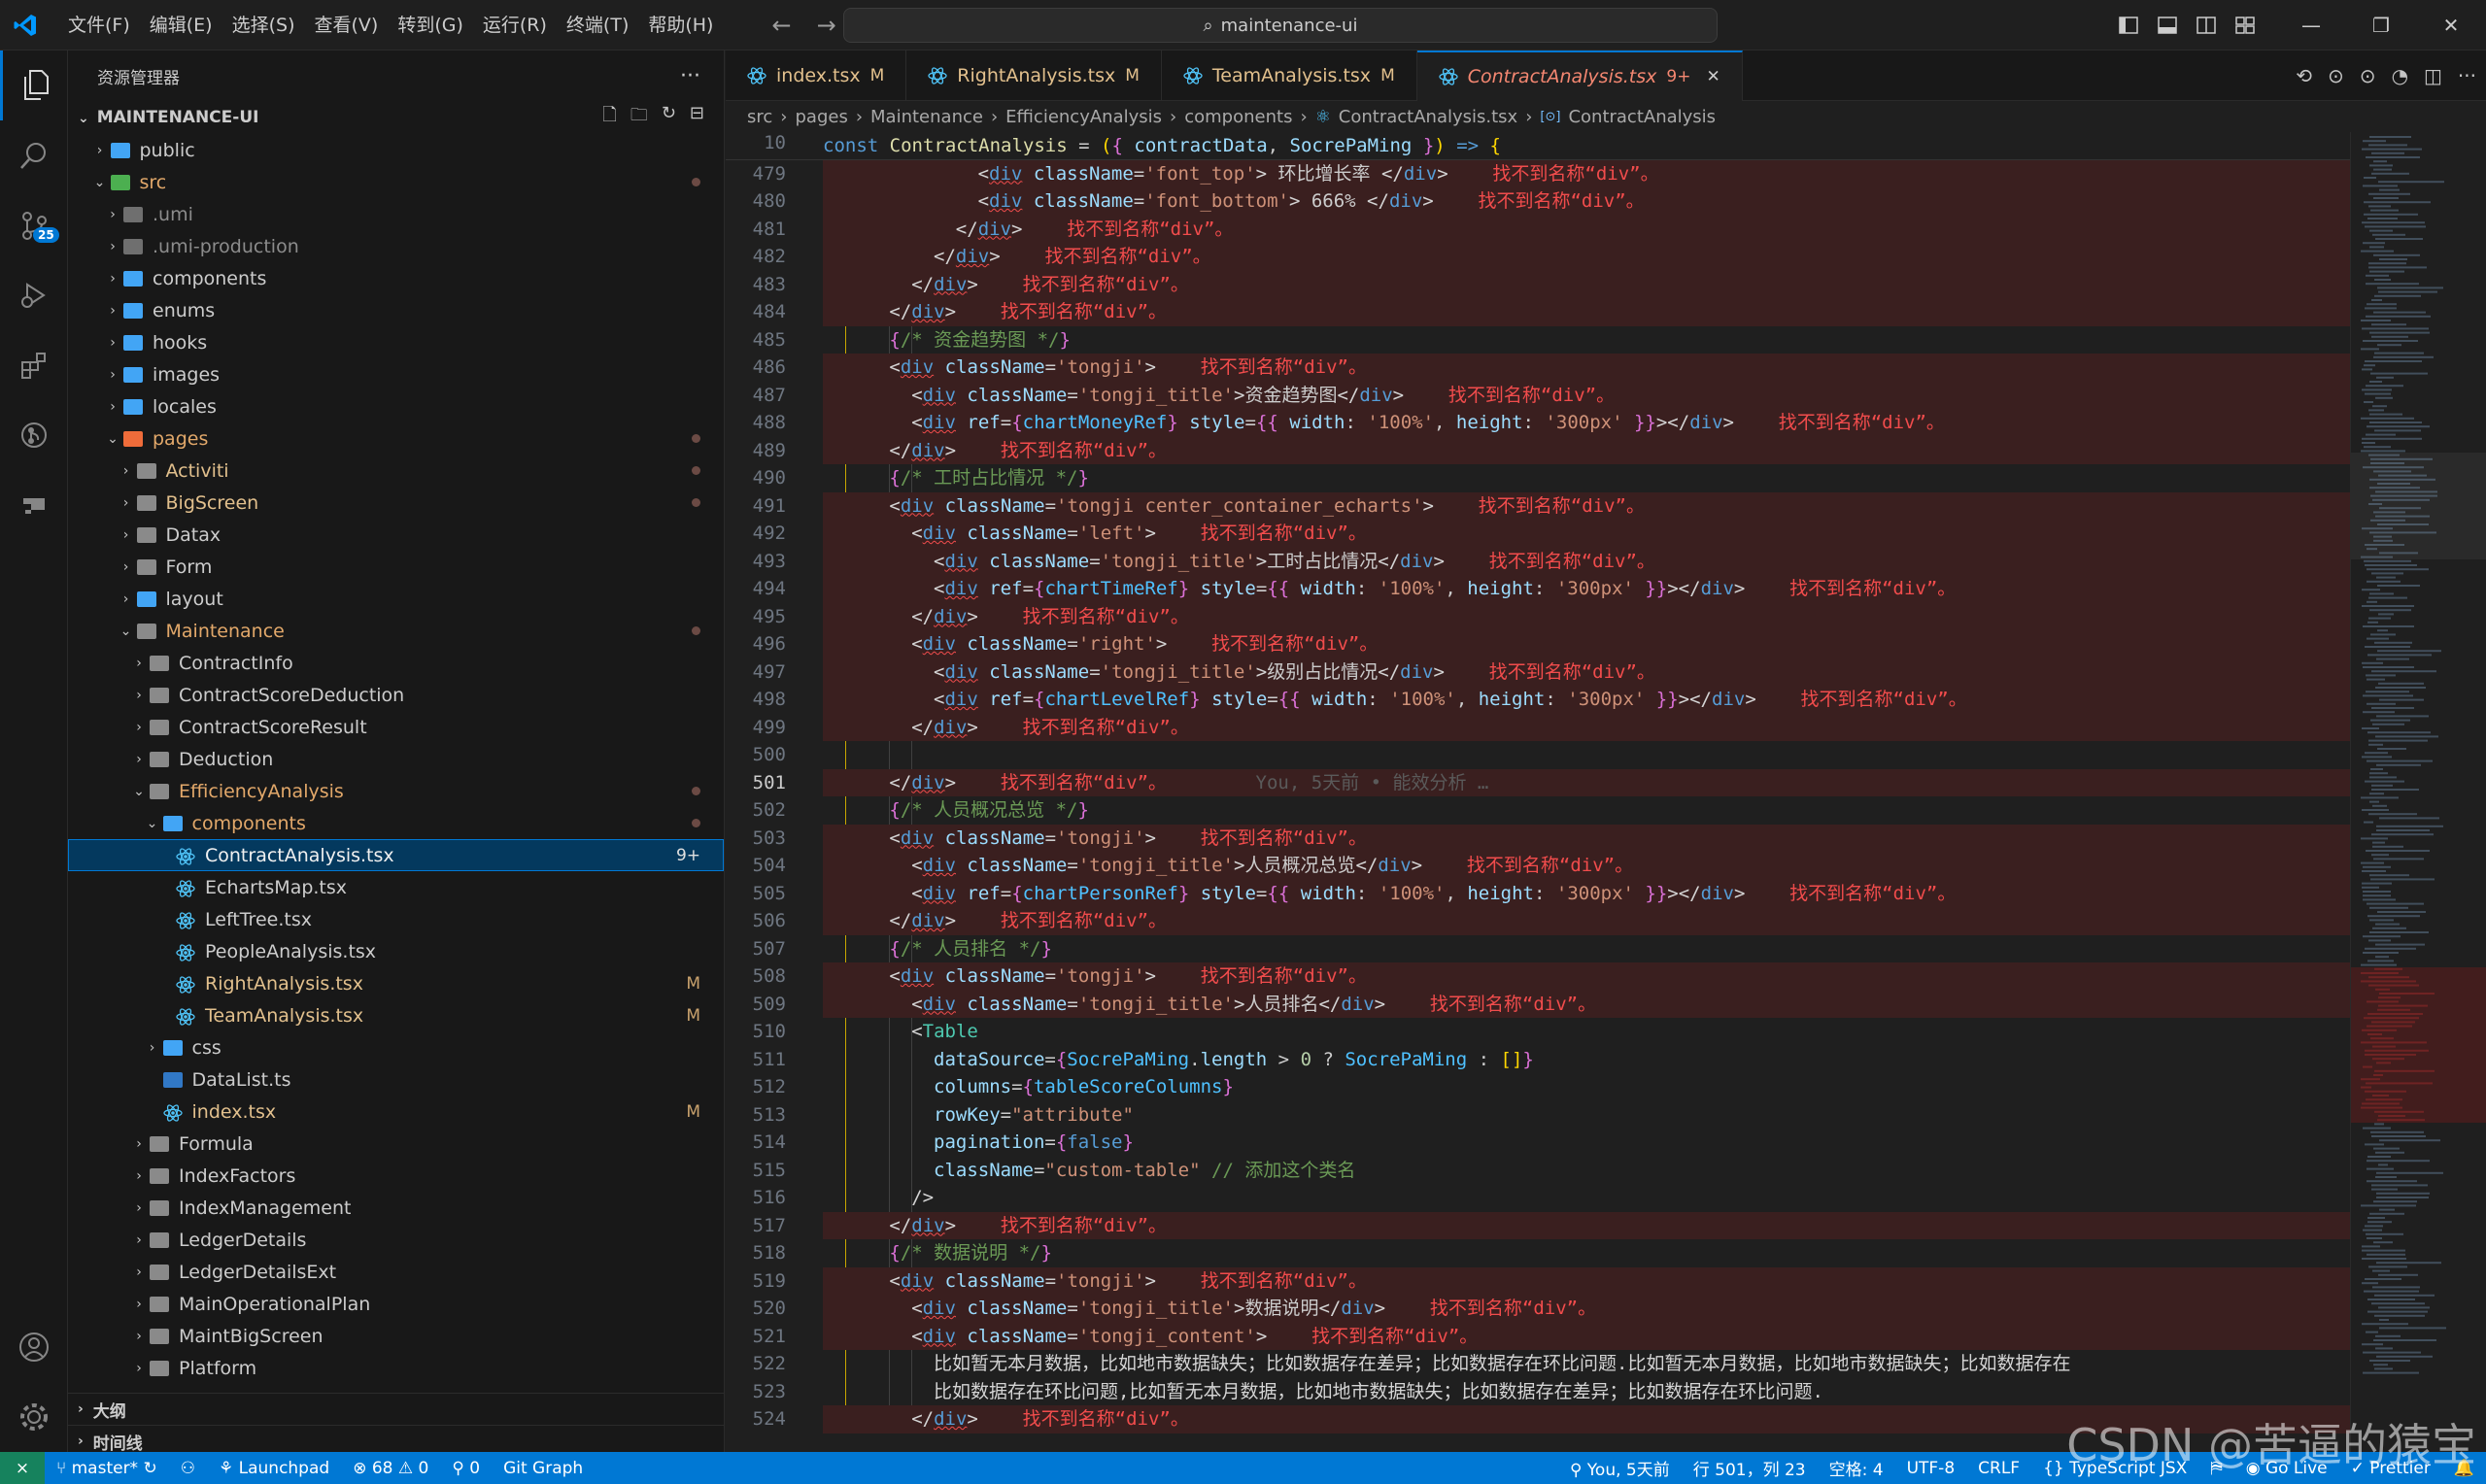 This screenshot has width=2486, height=1484. What do you see at coordinates (430, 25) in the screenshot?
I see `menu-item: 转到(G)` at bounding box center [430, 25].